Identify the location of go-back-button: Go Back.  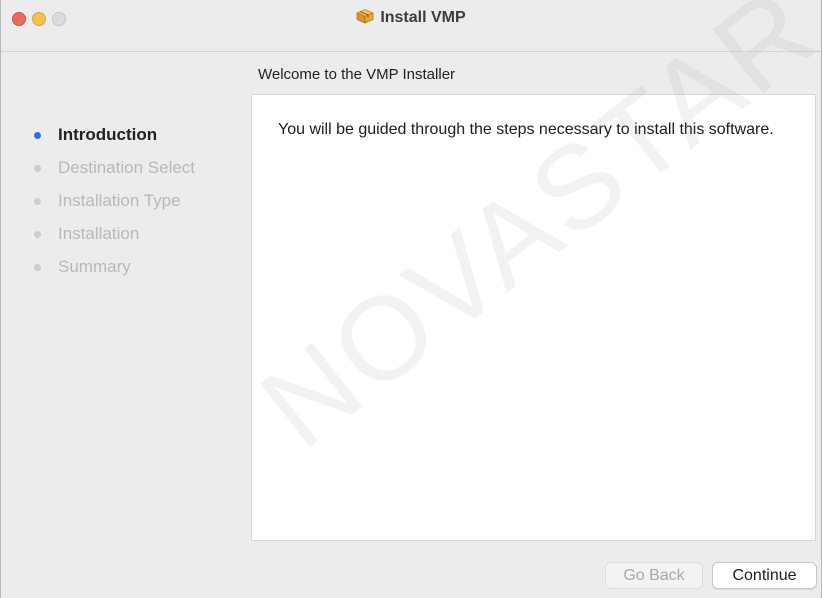
(654, 575).